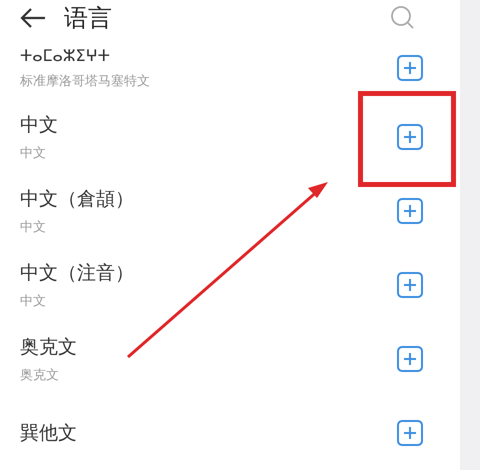 This screenshot has height=470, width=480. Describe the element at coordinates (85, 82) in the screenshot. I see `language-subtitle: 标准摩洛哥塔马塞特文` at that location.